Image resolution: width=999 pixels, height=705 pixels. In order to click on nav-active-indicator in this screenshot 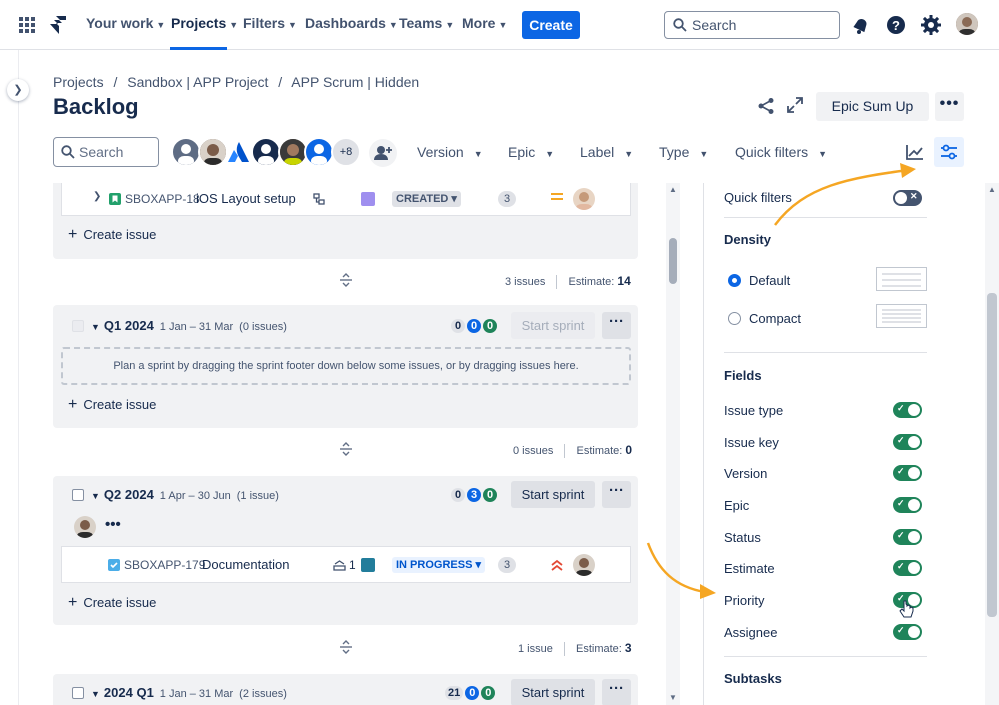, I will do `click(198, 48)`.